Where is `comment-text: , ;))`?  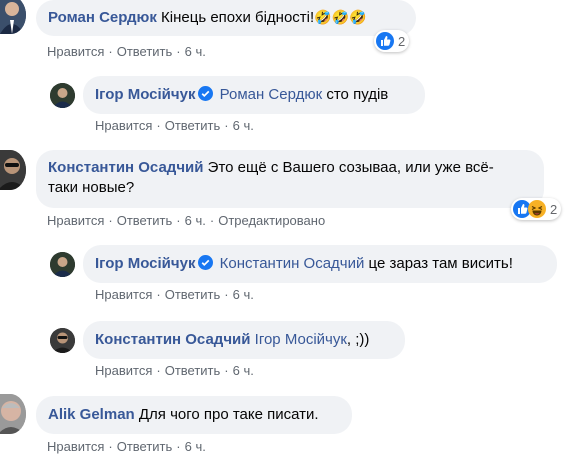
comment-text: , ;)) is located at coordinates (358, 339).